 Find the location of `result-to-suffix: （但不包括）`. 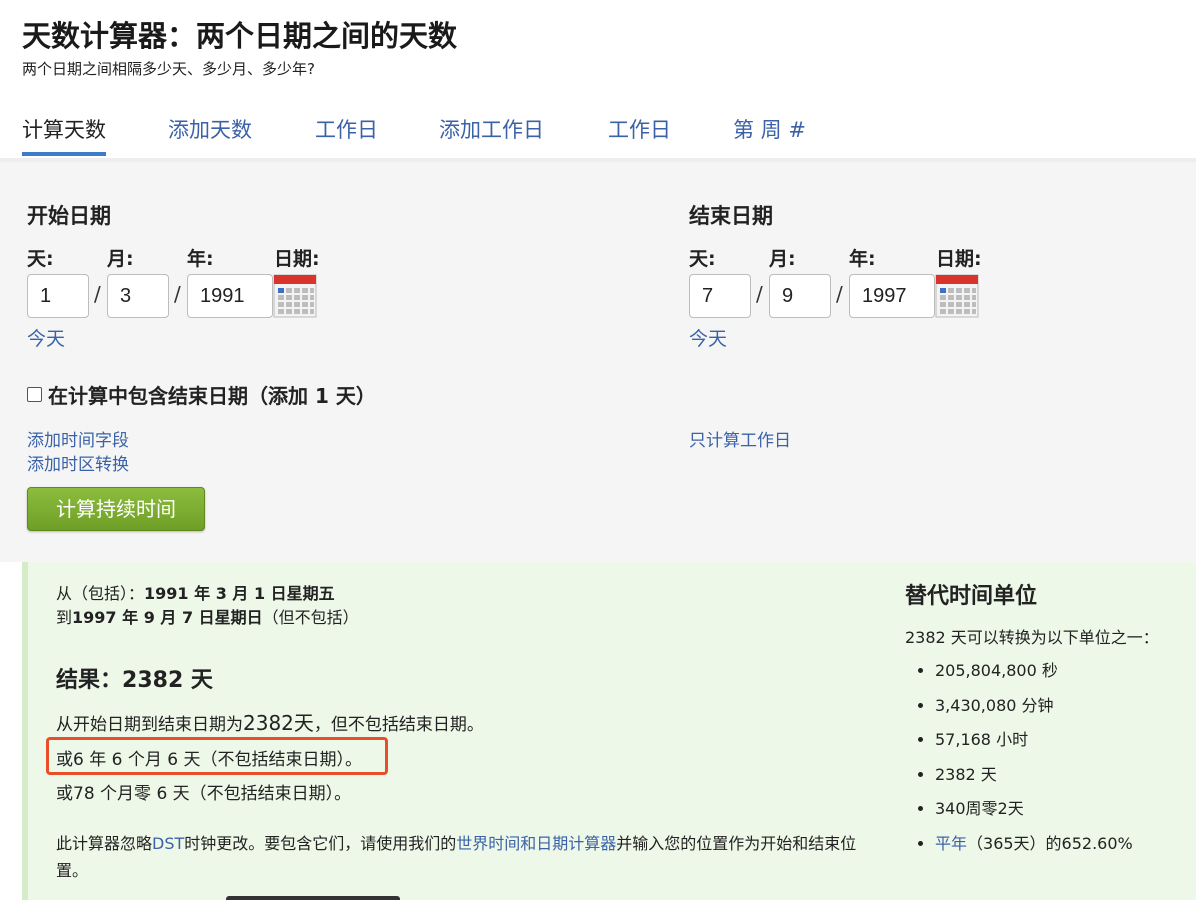

result-to-suffix: （但不包括） is located at coordinates (310, 617).